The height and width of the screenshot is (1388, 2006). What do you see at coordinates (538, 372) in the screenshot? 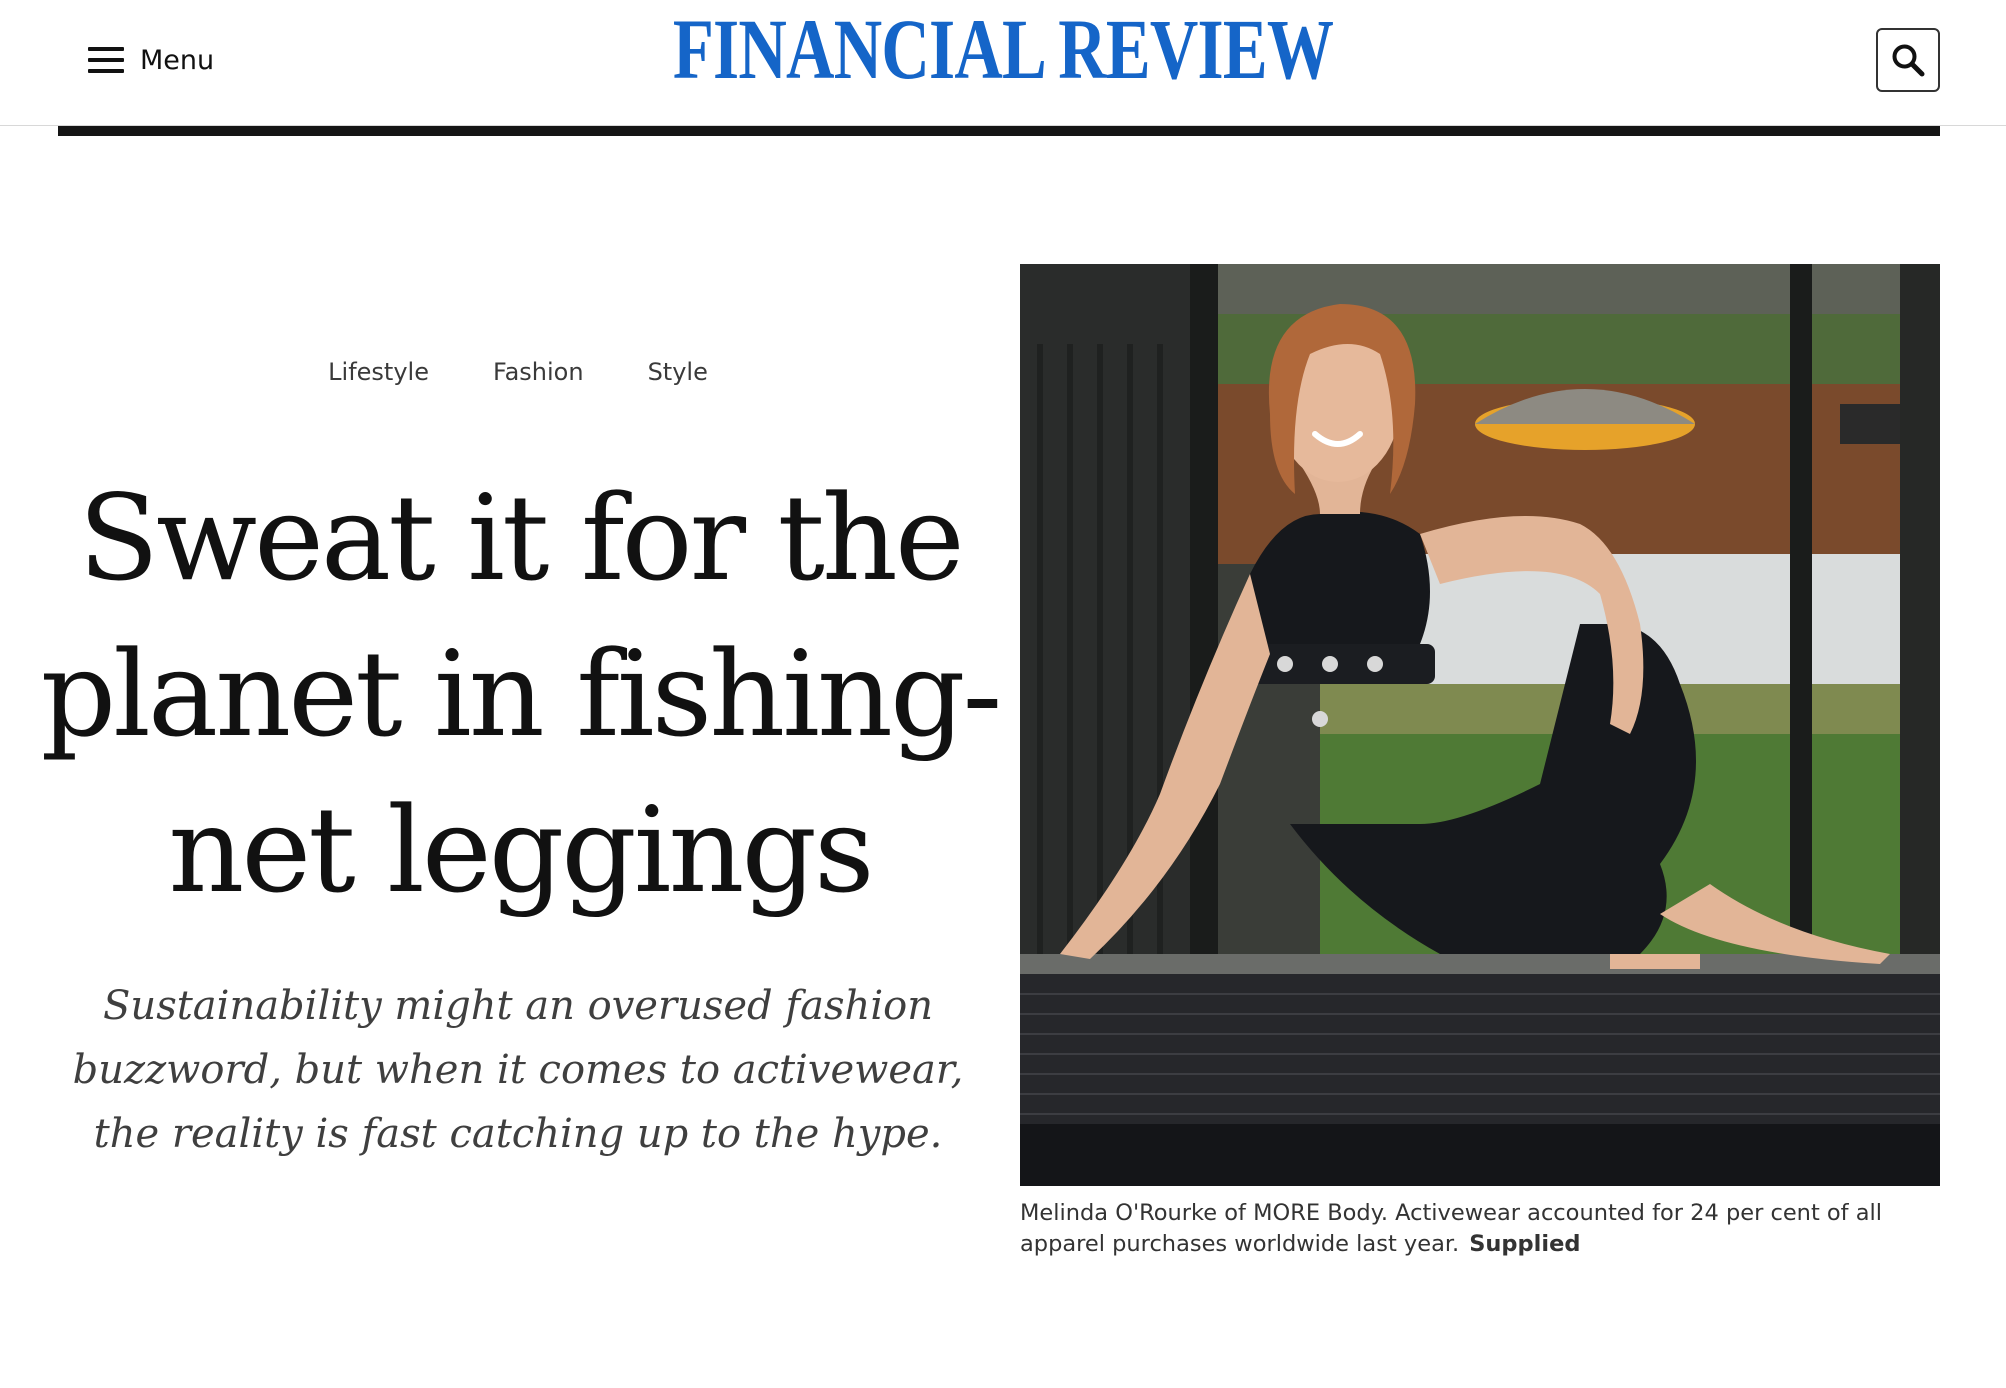
I see `tag-fashion: Fashion` at bounding box center [538, 372].